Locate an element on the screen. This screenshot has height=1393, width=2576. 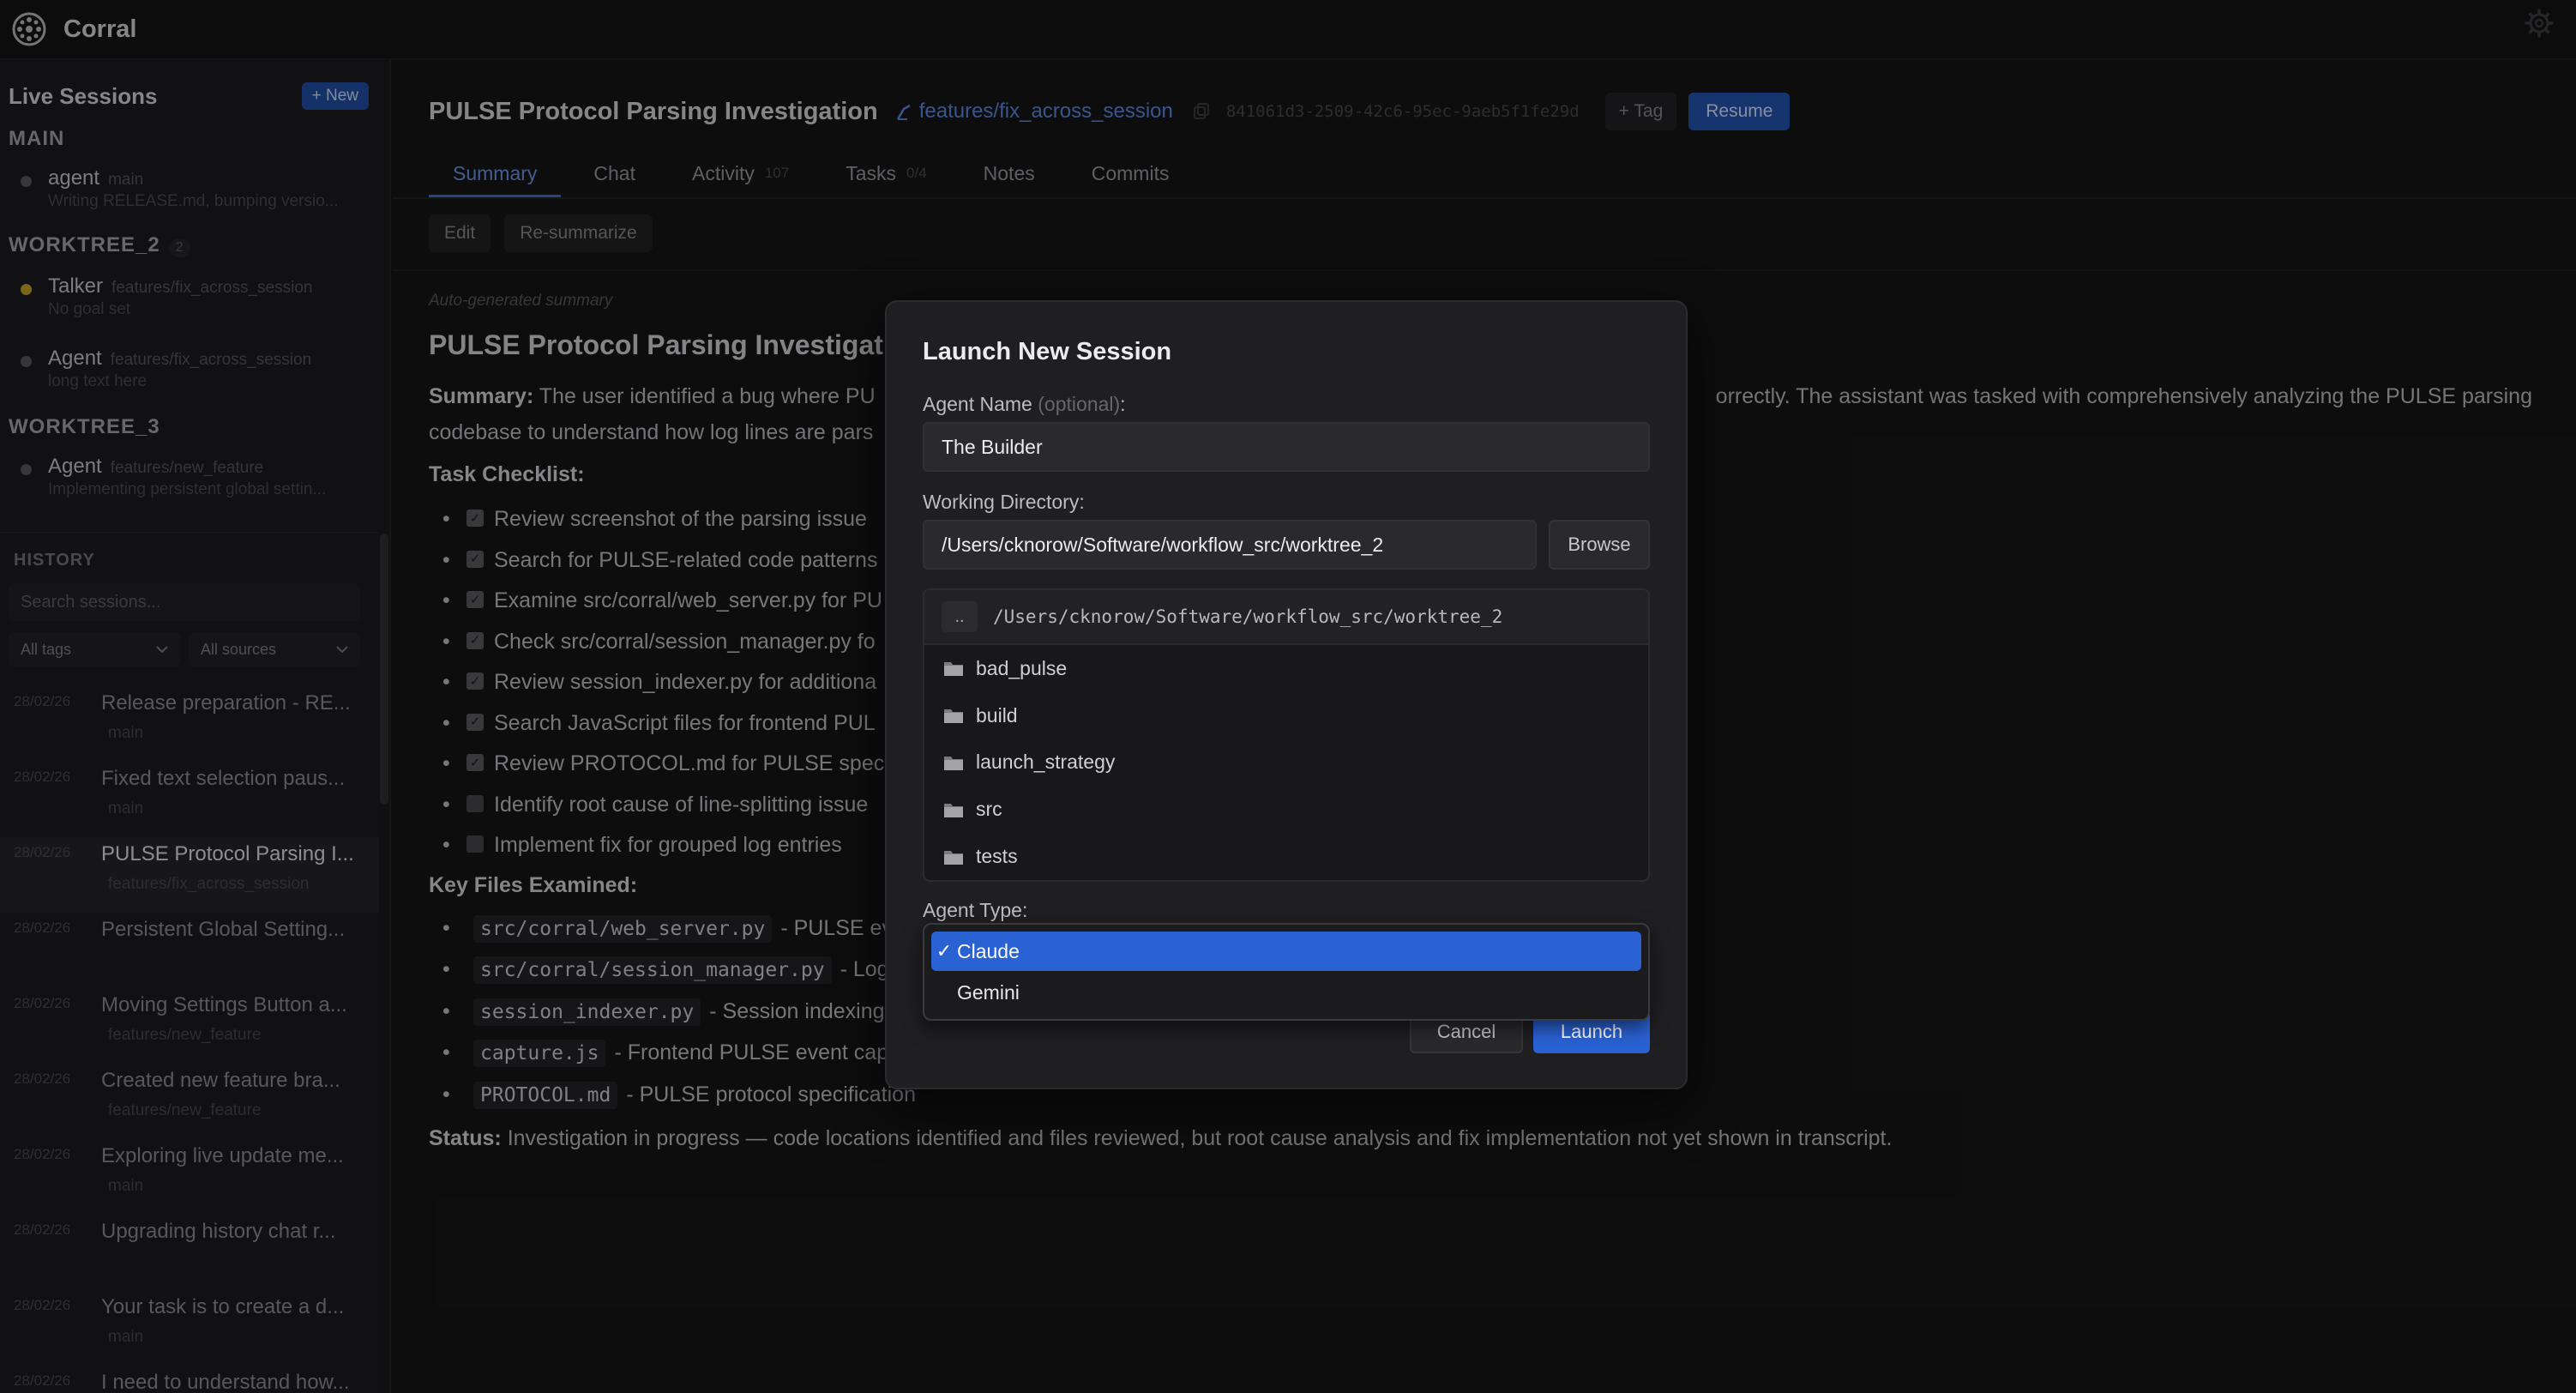
agent-name-input: The Builder is located at coordinates (1286, 447).